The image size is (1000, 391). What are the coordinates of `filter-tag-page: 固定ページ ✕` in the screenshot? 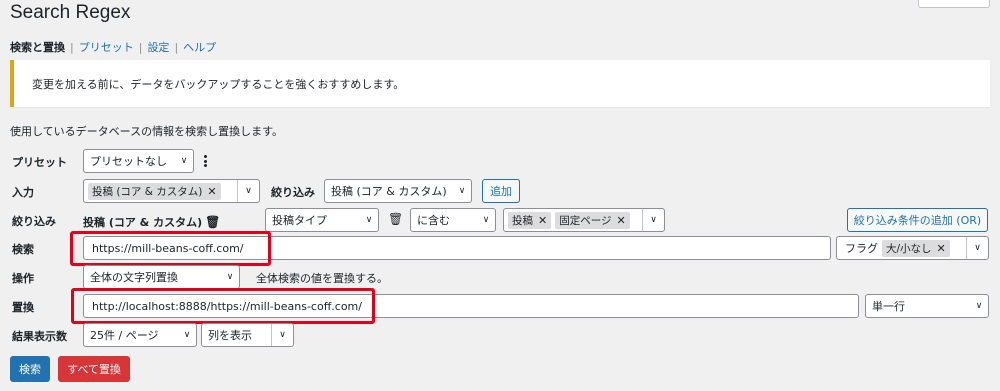 It's located at (592, 220).